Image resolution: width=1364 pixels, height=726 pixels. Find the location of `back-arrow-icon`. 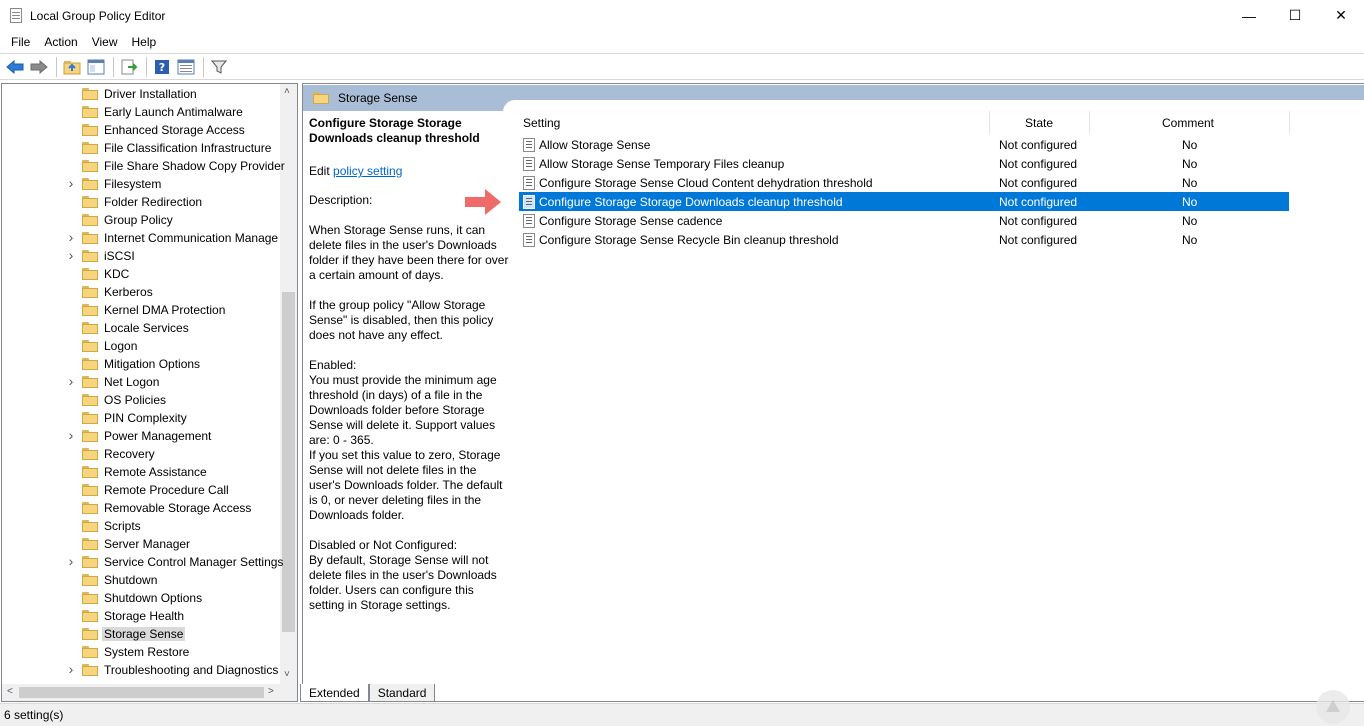

back-arrow-icon is located at coordinates (15, 67).